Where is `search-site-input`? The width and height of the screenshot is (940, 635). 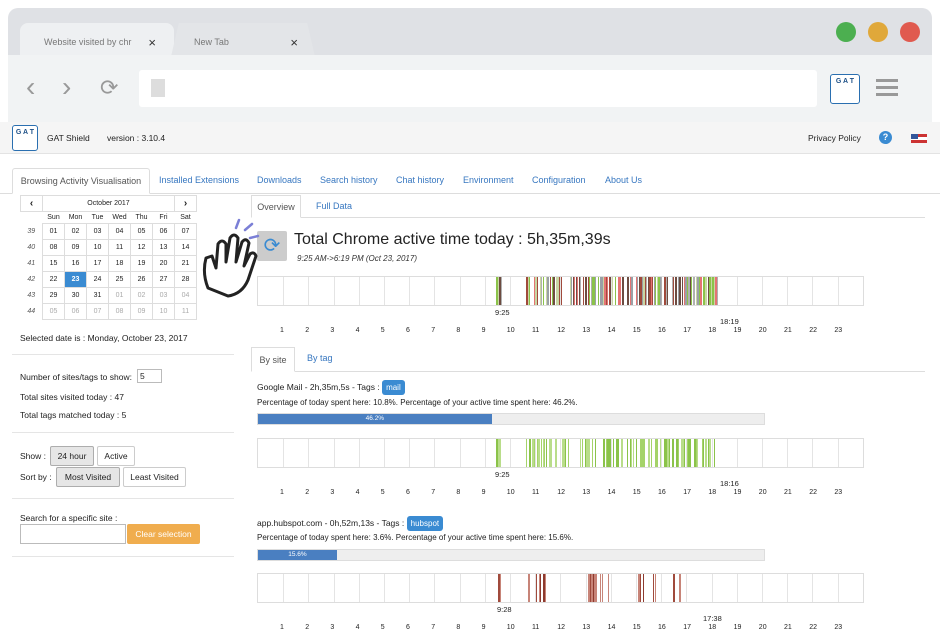
search-site-input is located at coordinates (73, 534).